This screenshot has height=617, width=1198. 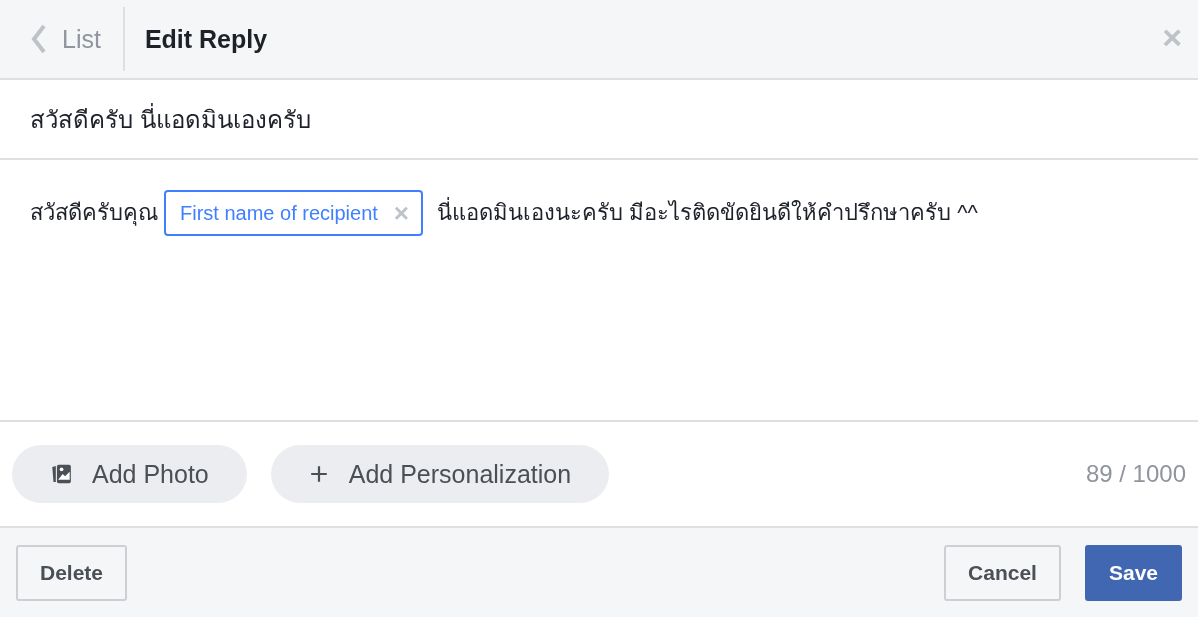 What do you see at coordinates (1135, 474) in the screenshot?
I see `character-counter: 89 / 1000` at bounding box center [1135, 474].